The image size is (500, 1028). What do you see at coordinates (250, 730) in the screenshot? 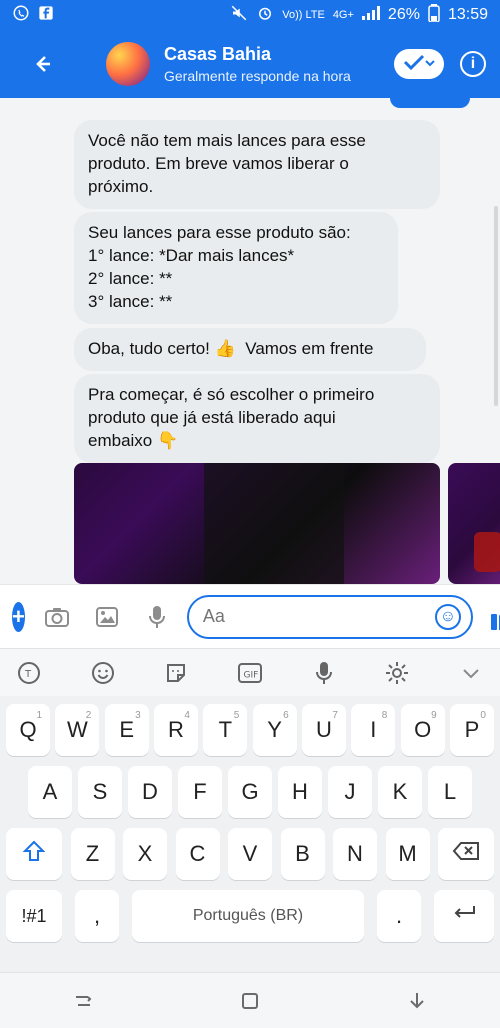
I see `keyboard-row: 1Q 2W 3E 4R 5T 6Y 7U 8I 9O 0P` at bounding box center [250, 730].